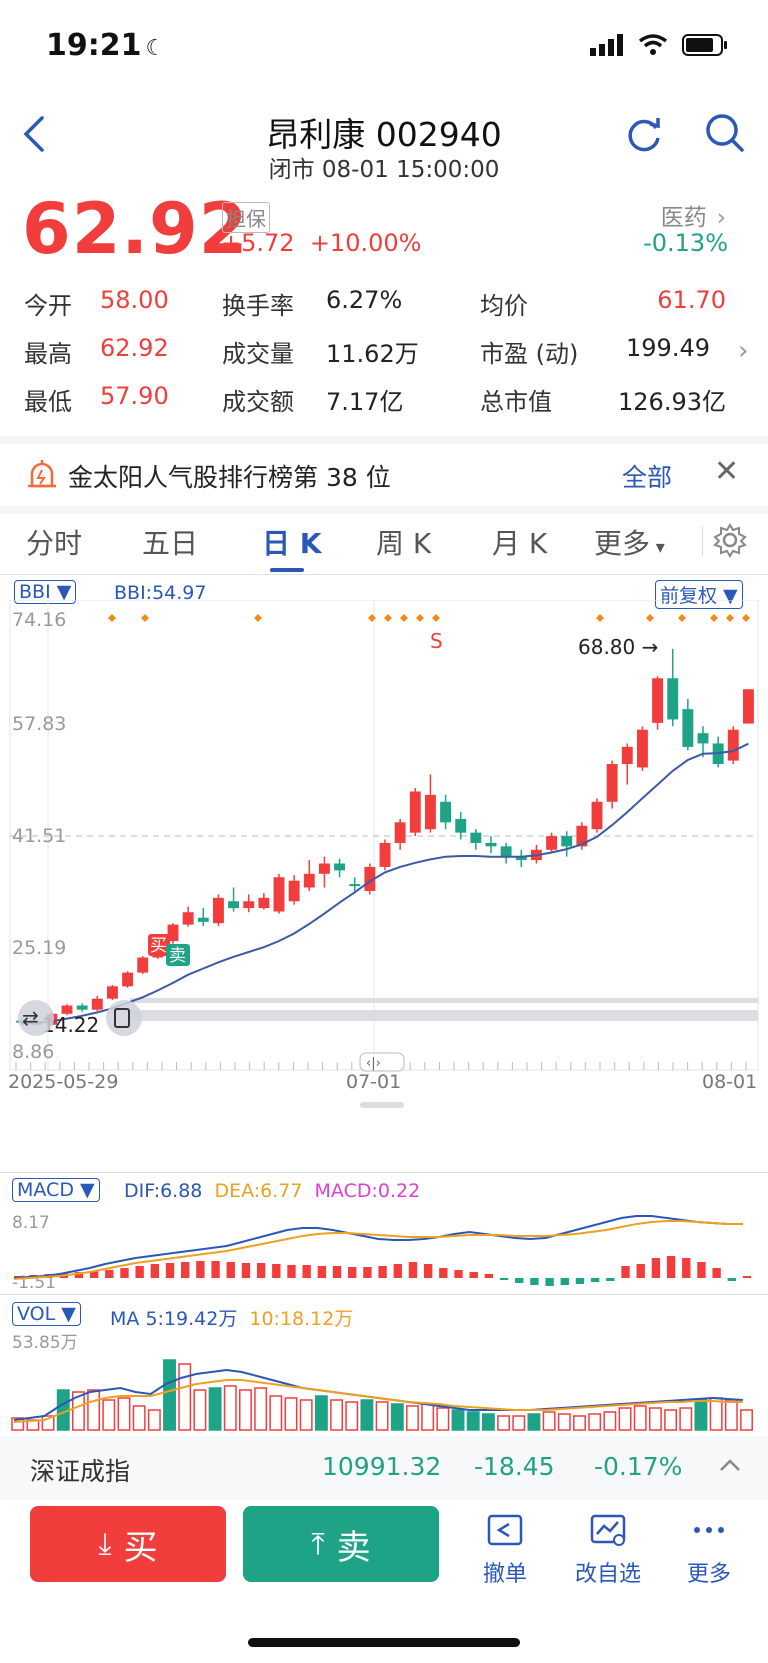 The image size is (768, 1663). What do you see at coordinates (685, 243) in the screenshot?
I see `sector-change: -0.13%` at bounding box center [685, 243].